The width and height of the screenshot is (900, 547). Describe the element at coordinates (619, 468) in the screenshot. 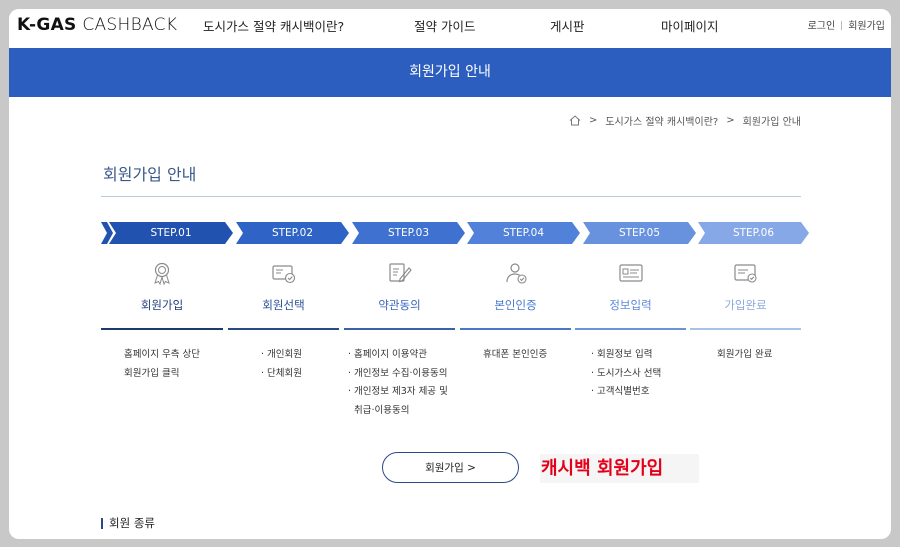

I see `cashback-signup-caption: 캐시백 회원가입` at that location.